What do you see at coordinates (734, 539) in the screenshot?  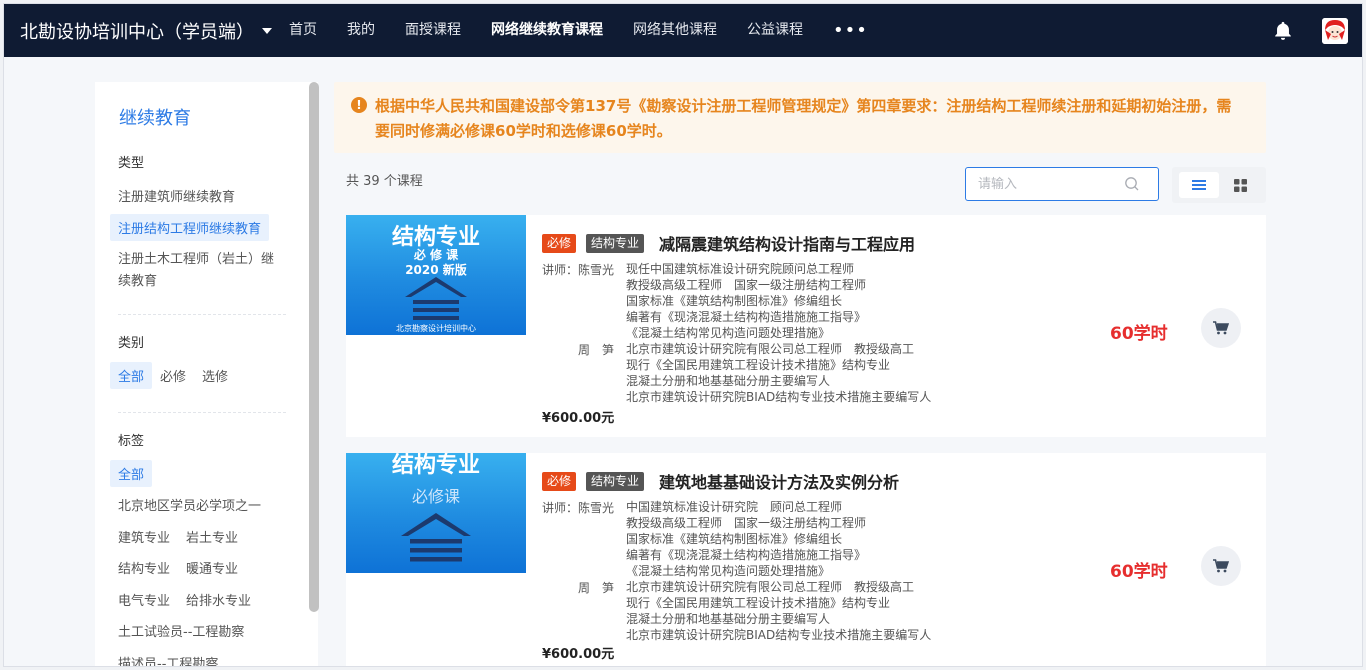 I see `bio-line: 国家标准《建筑结构制图标准》修编组长` at bounding box center [734, 539].